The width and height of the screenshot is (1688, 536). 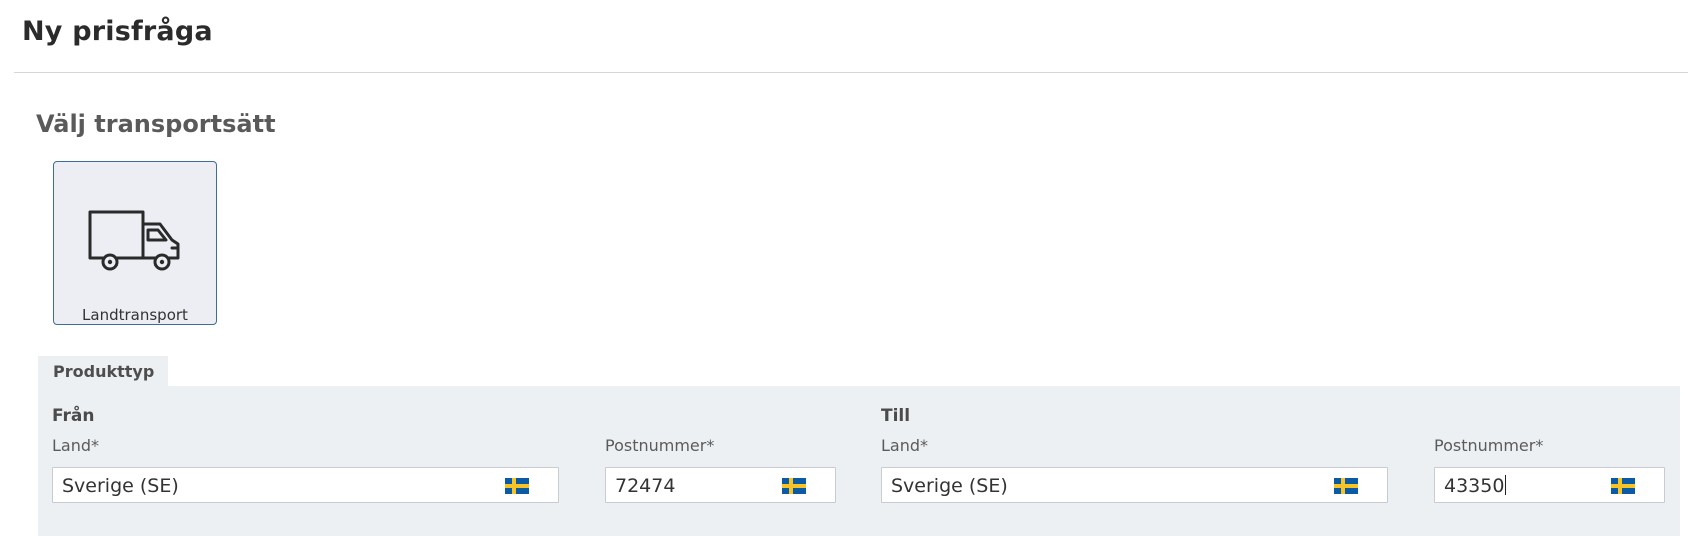 What do you see at coordinates (135, 315) in the screenshot?
I see `transport-mode-label: Landtransport` at bounding box center [135, 315].